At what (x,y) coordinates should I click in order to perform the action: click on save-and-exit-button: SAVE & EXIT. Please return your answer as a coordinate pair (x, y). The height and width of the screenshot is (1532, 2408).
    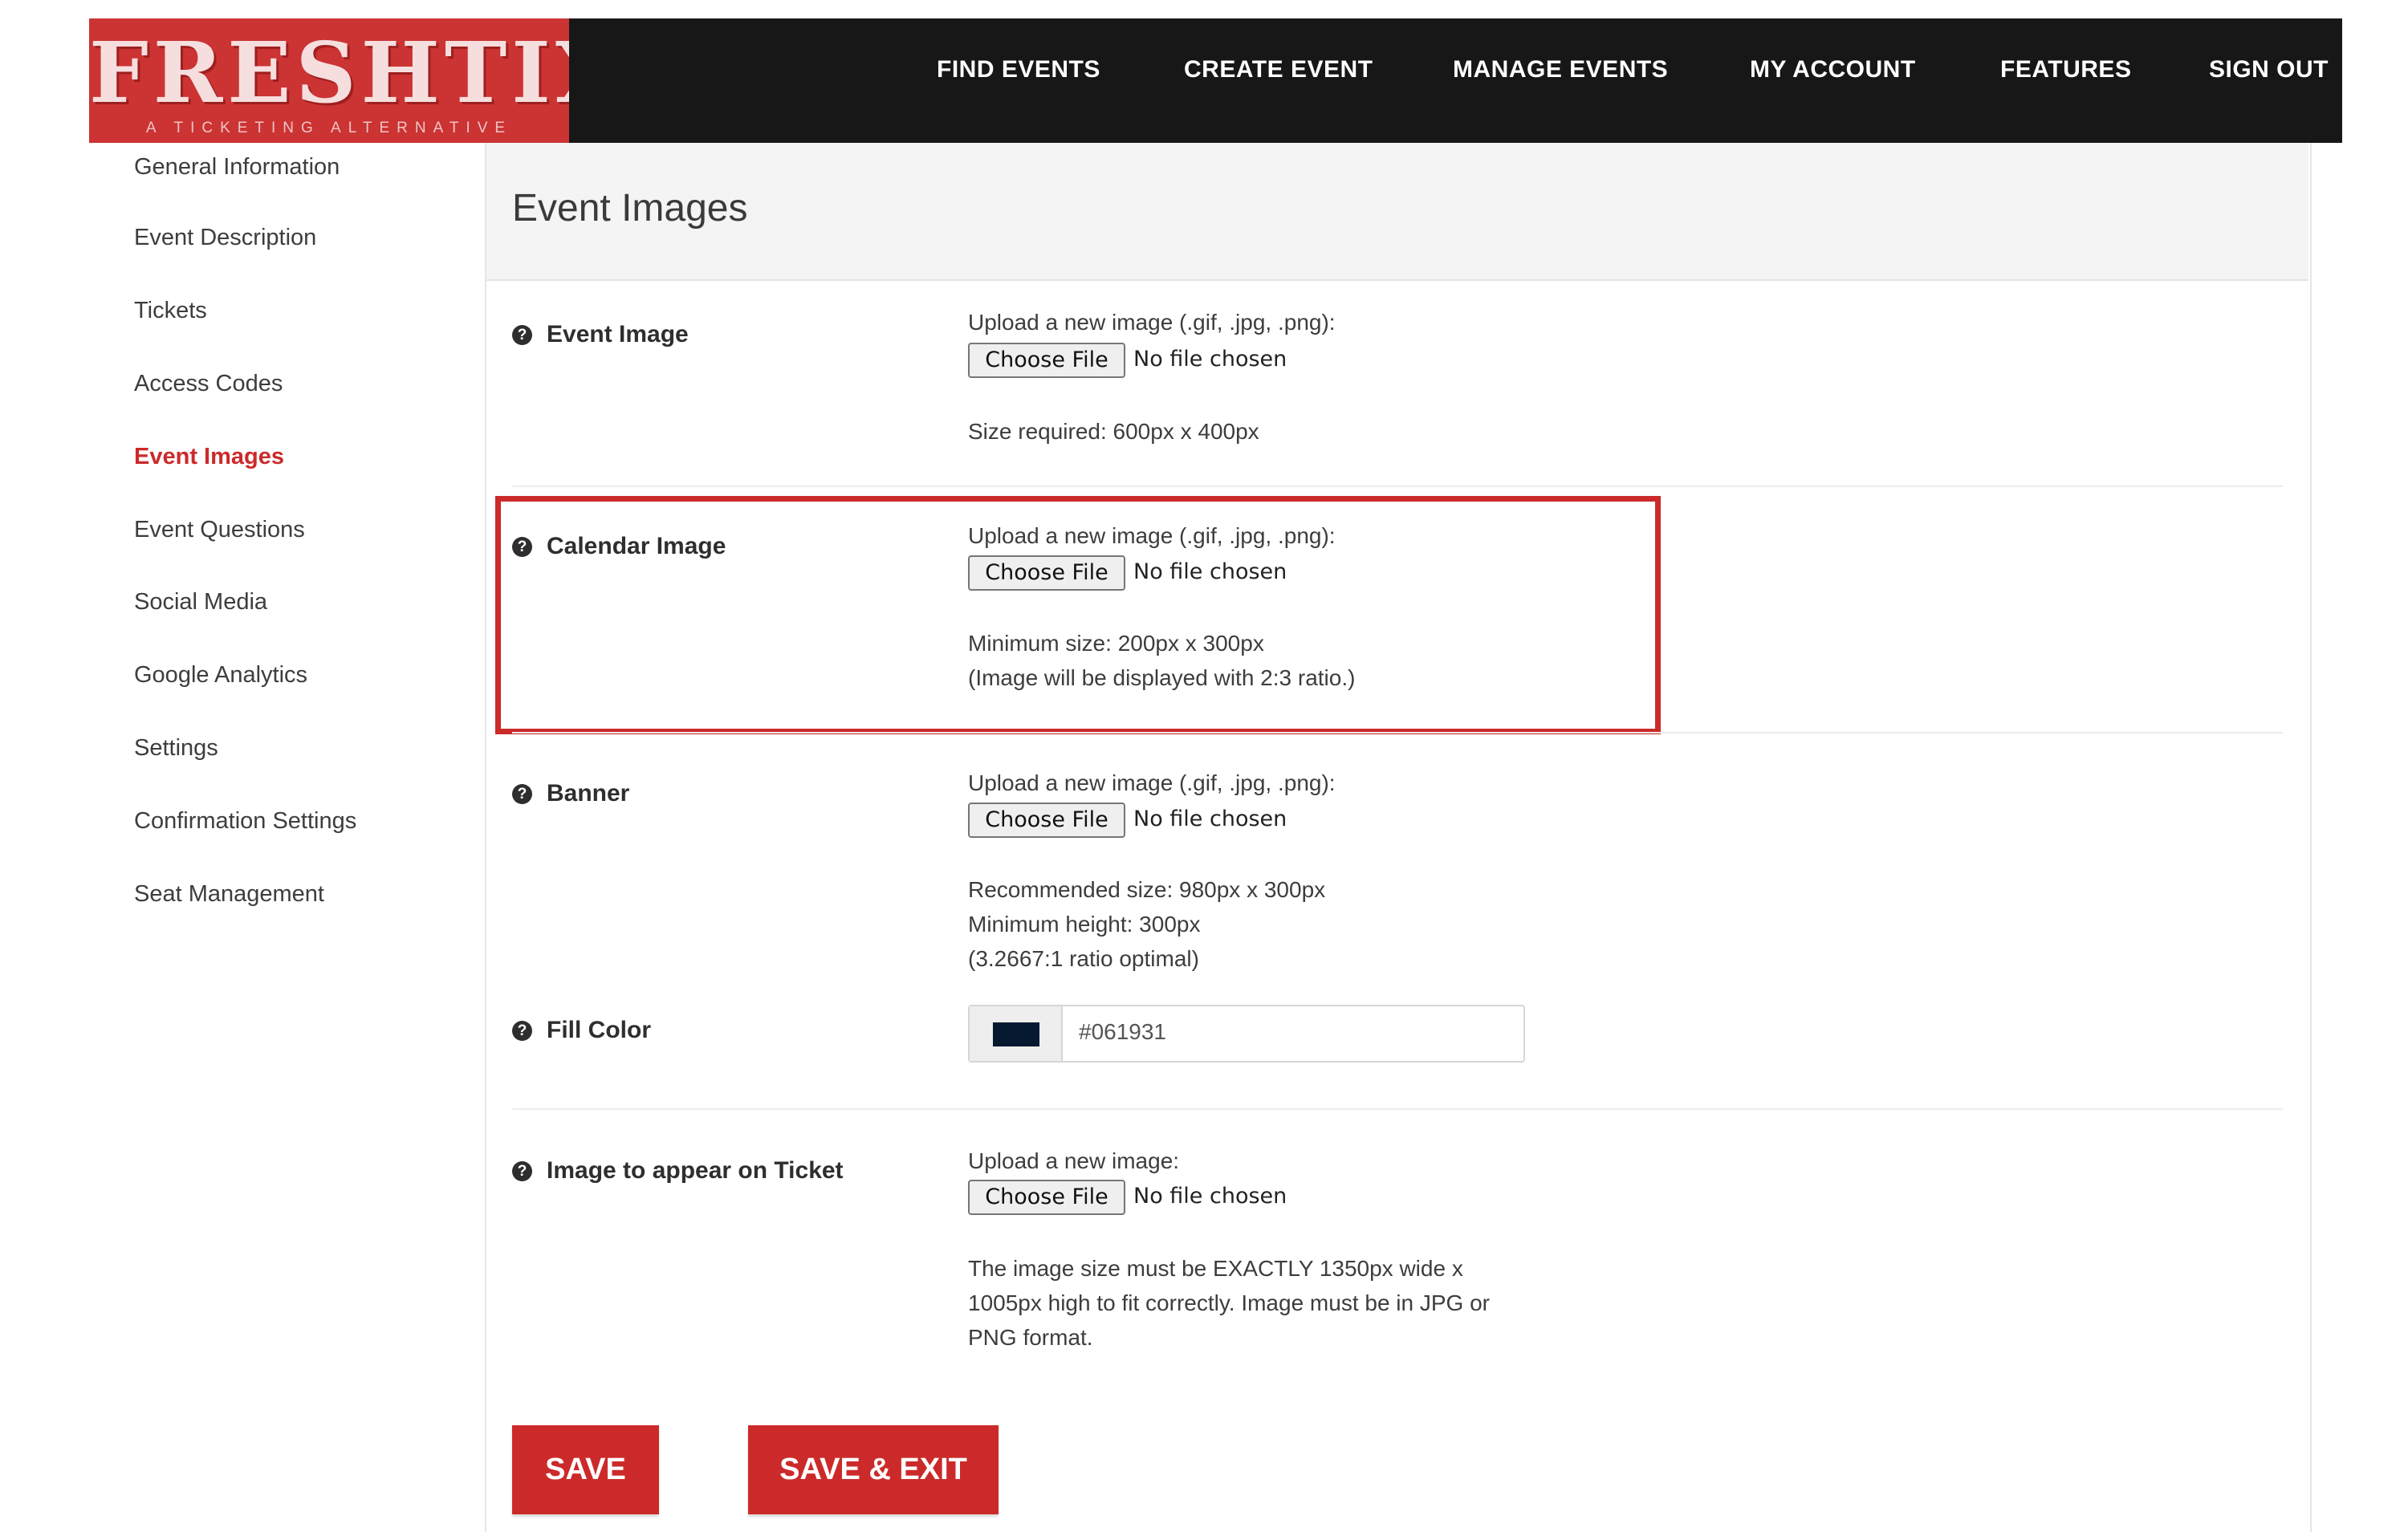
    Looking at the image, I should click on (873, 1469).